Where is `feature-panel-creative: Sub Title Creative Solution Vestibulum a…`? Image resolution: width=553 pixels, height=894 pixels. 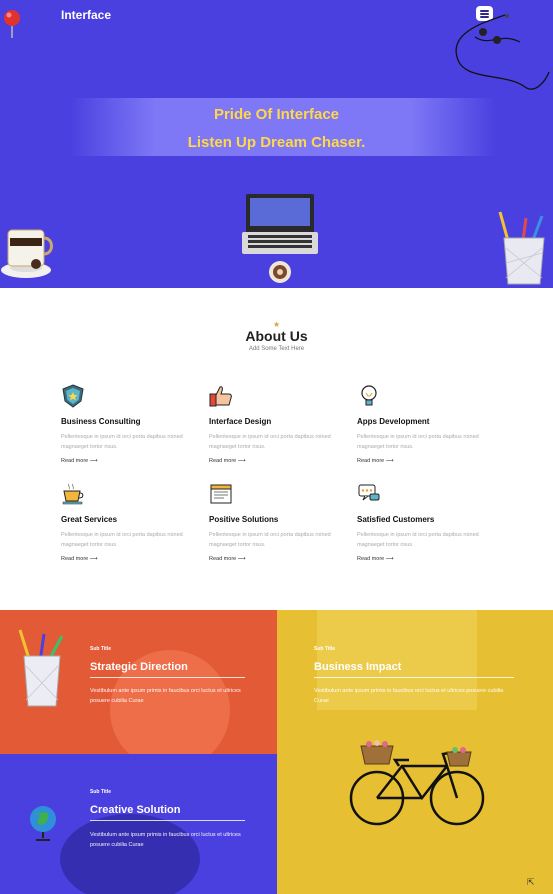 feature-panel-creative: Sub Title Creative Solution Vestibulum a… is located at coordinates (138, 824).